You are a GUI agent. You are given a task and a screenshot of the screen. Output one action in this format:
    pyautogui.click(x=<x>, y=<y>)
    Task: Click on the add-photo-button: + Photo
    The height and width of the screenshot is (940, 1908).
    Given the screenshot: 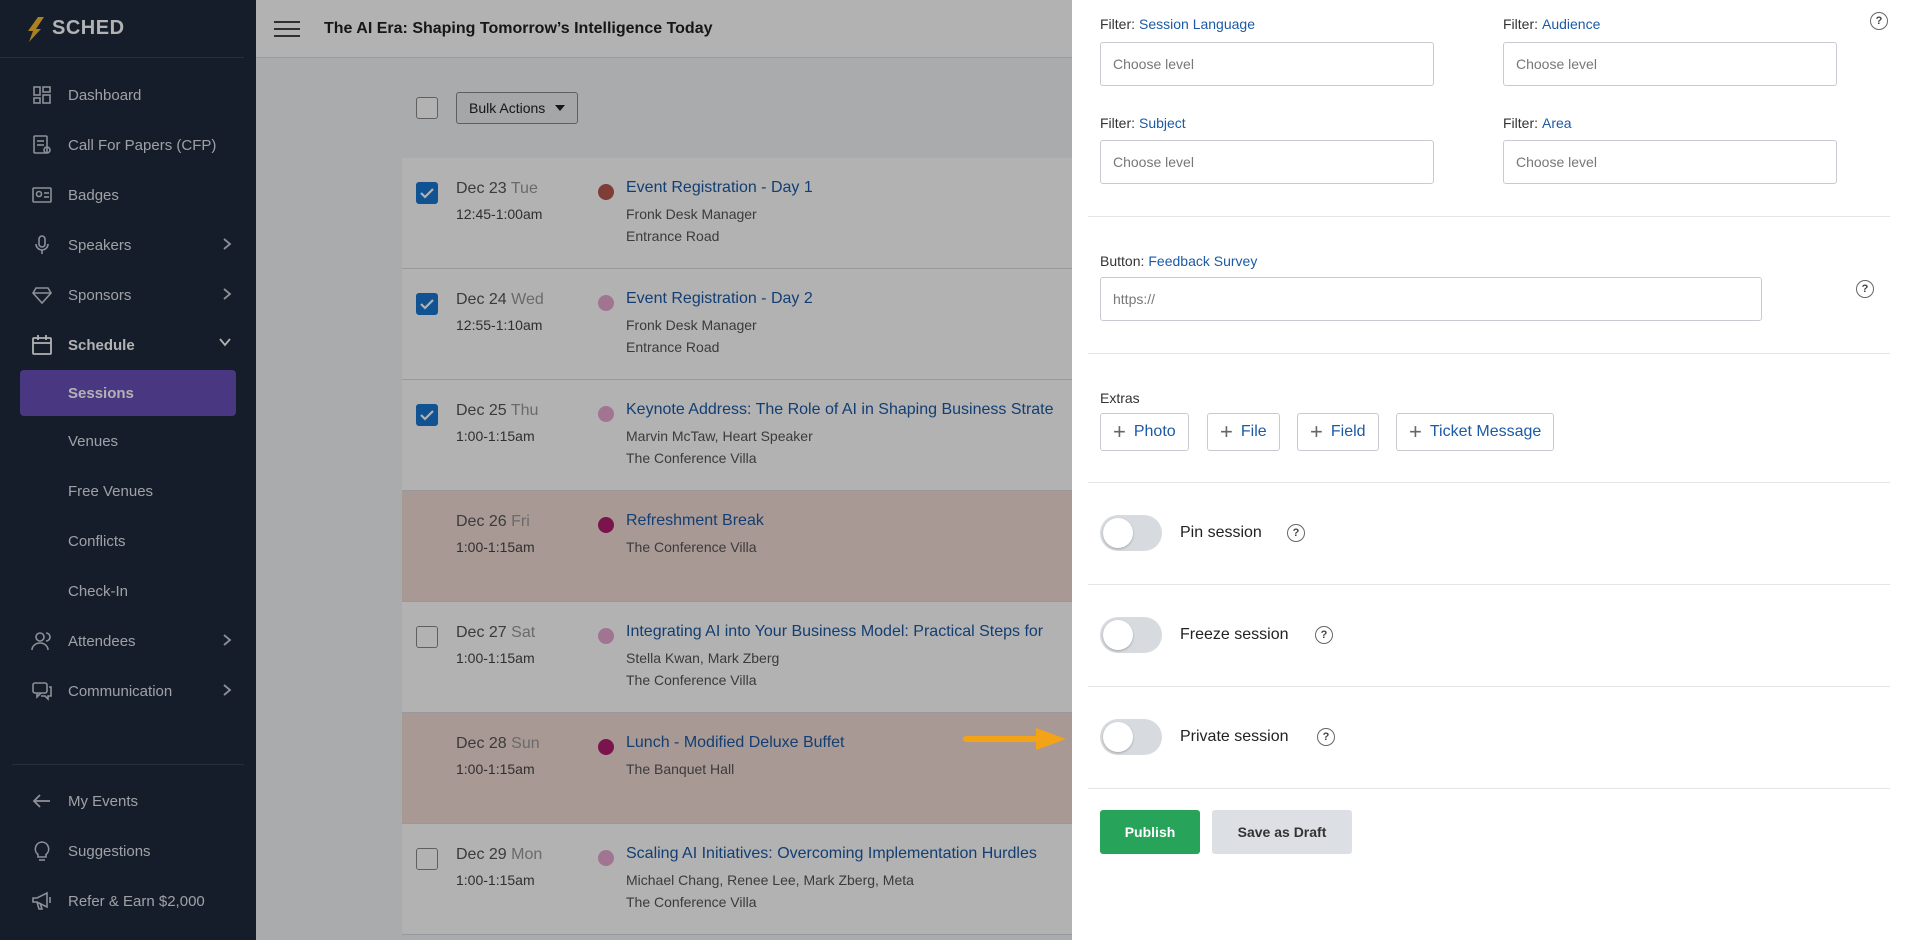 What is the action you would take?
    pyautogui.click(x=1144, y=432)
    